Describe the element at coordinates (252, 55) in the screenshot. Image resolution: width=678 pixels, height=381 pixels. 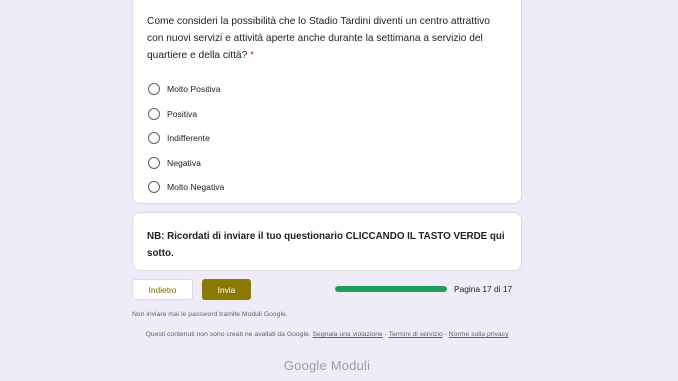
I see `required-asterisk: *` at that location.